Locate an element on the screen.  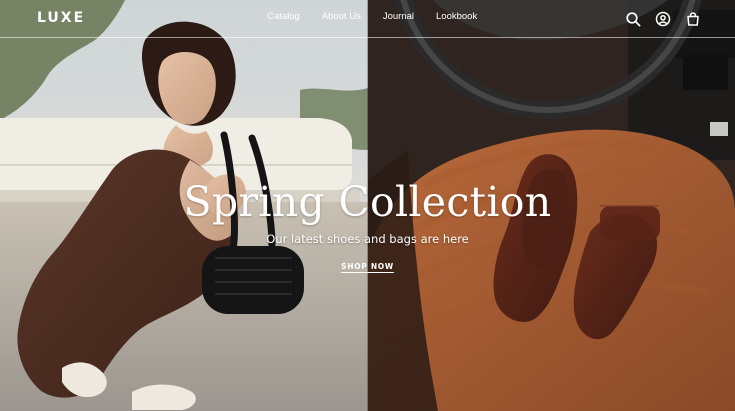
account-icon is located at coordinates (663, 19).